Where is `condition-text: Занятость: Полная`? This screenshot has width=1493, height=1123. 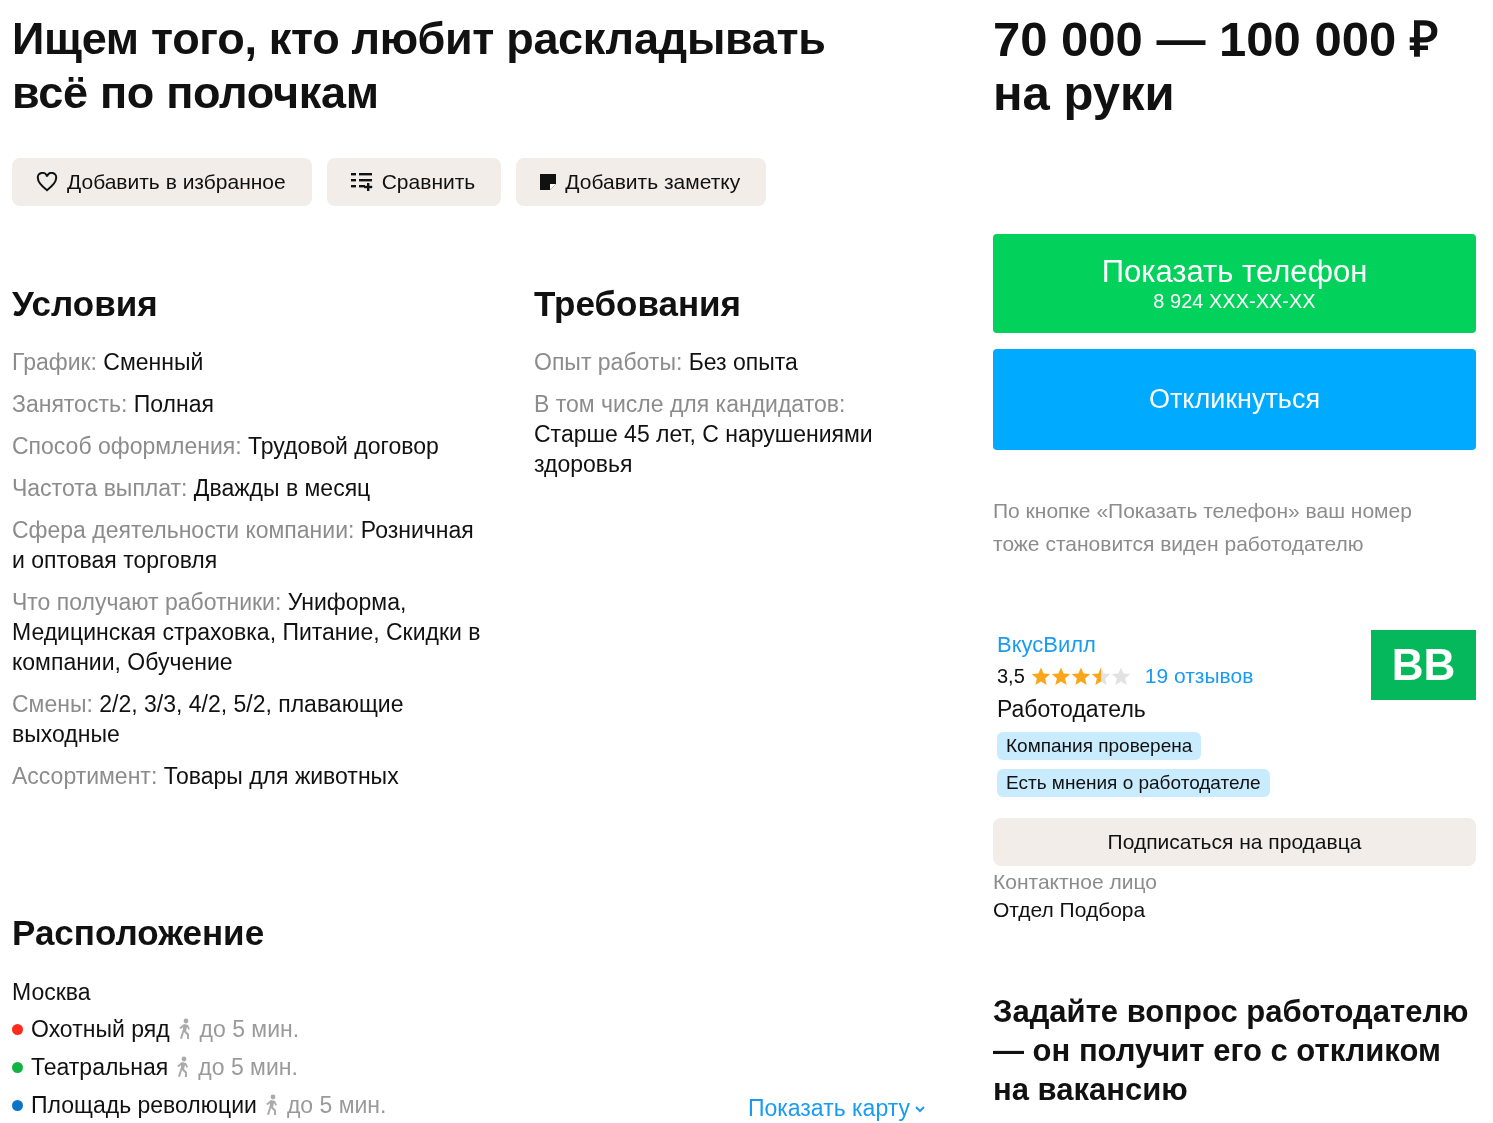
condition-text: Занятость: Полная is located at coordinates (113, 404).